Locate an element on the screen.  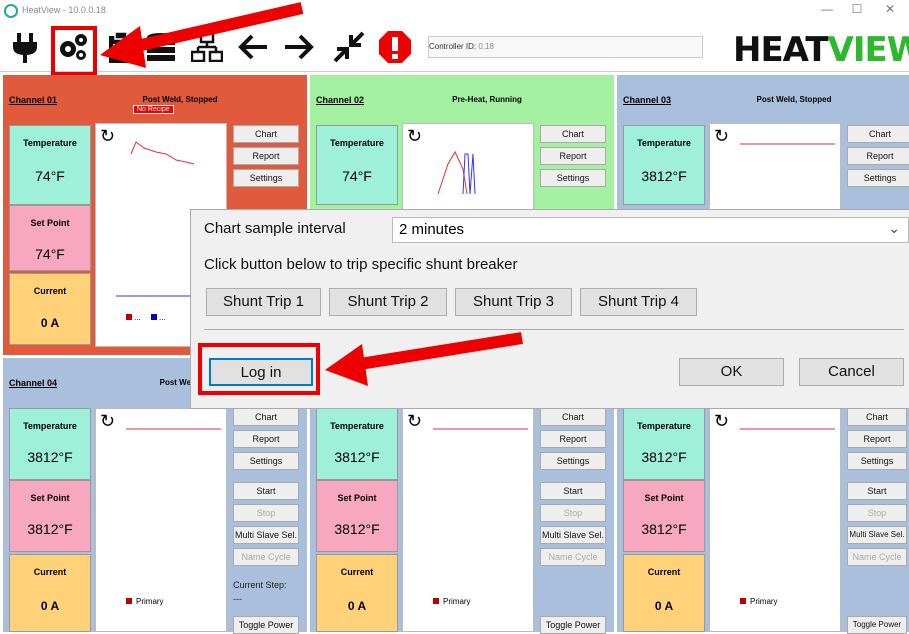
cancel-button: Cancel is located at coordinates (851, 372).